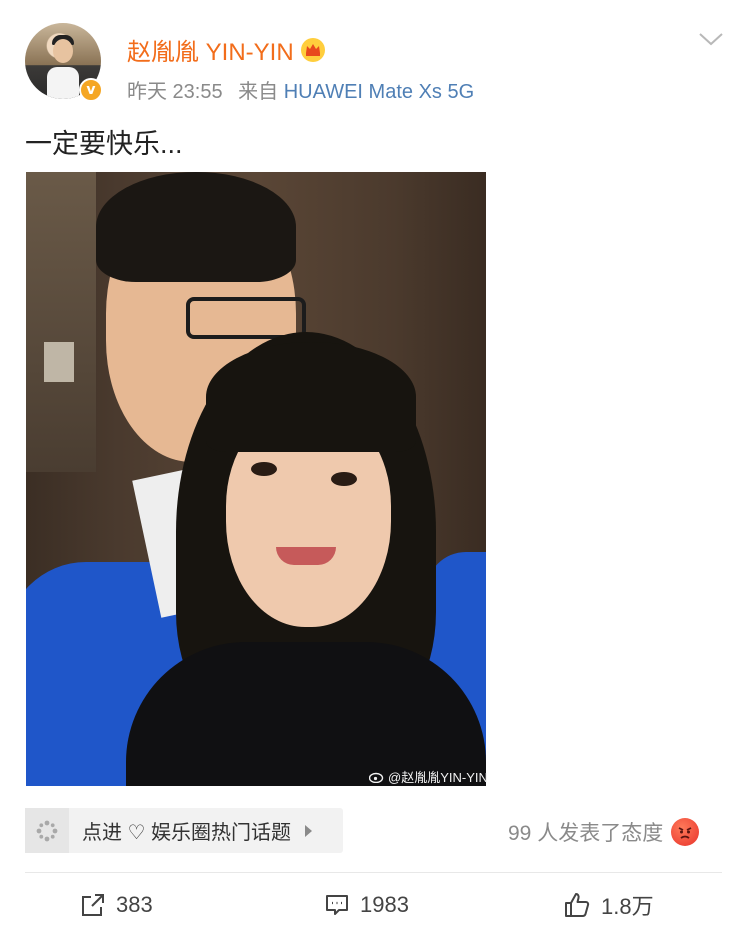 The width and height of the screenshot is (747, 929). I want to click on username: 赵胤胤 YIN-YIN, so click(226, 49).